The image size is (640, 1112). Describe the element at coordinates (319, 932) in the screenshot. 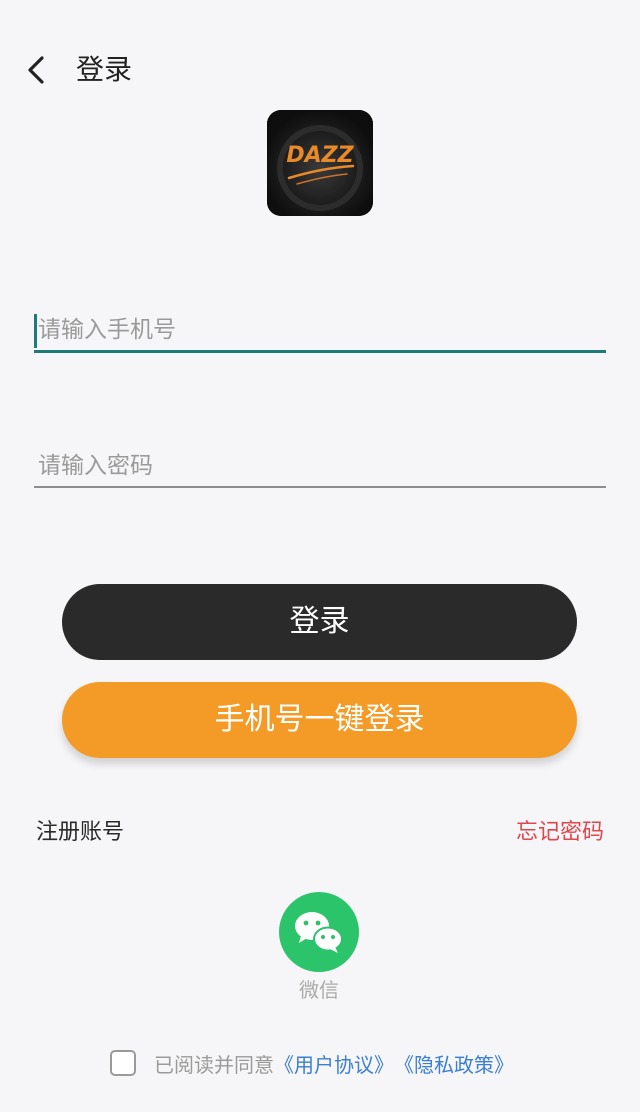

I see `wechat-icon` at that location.